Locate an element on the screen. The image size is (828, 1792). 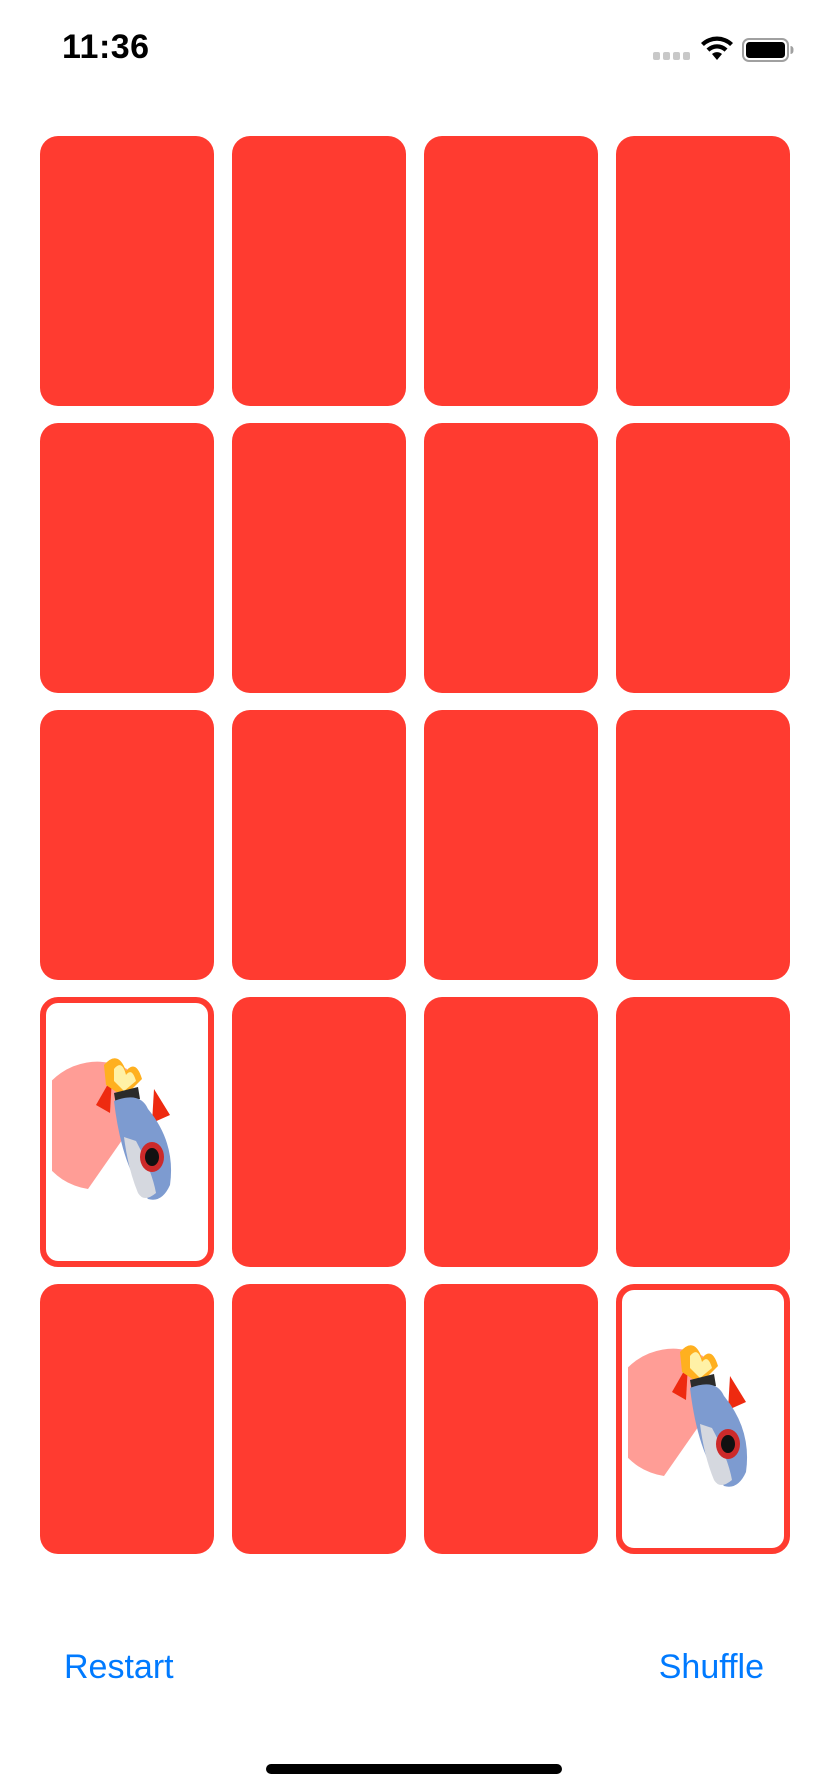
status-time: 11:36 is located at coordinates (106, 47).